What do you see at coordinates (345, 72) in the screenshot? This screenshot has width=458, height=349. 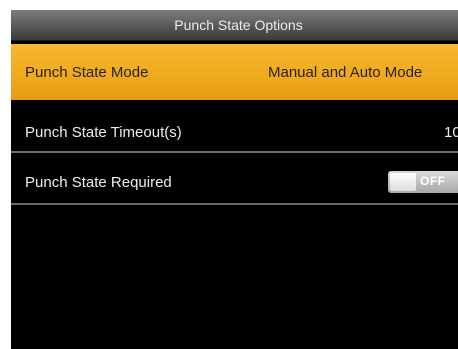 I see `punch-state-mode-value: Manual and Auto Mode` at bounding box center [345, 72].